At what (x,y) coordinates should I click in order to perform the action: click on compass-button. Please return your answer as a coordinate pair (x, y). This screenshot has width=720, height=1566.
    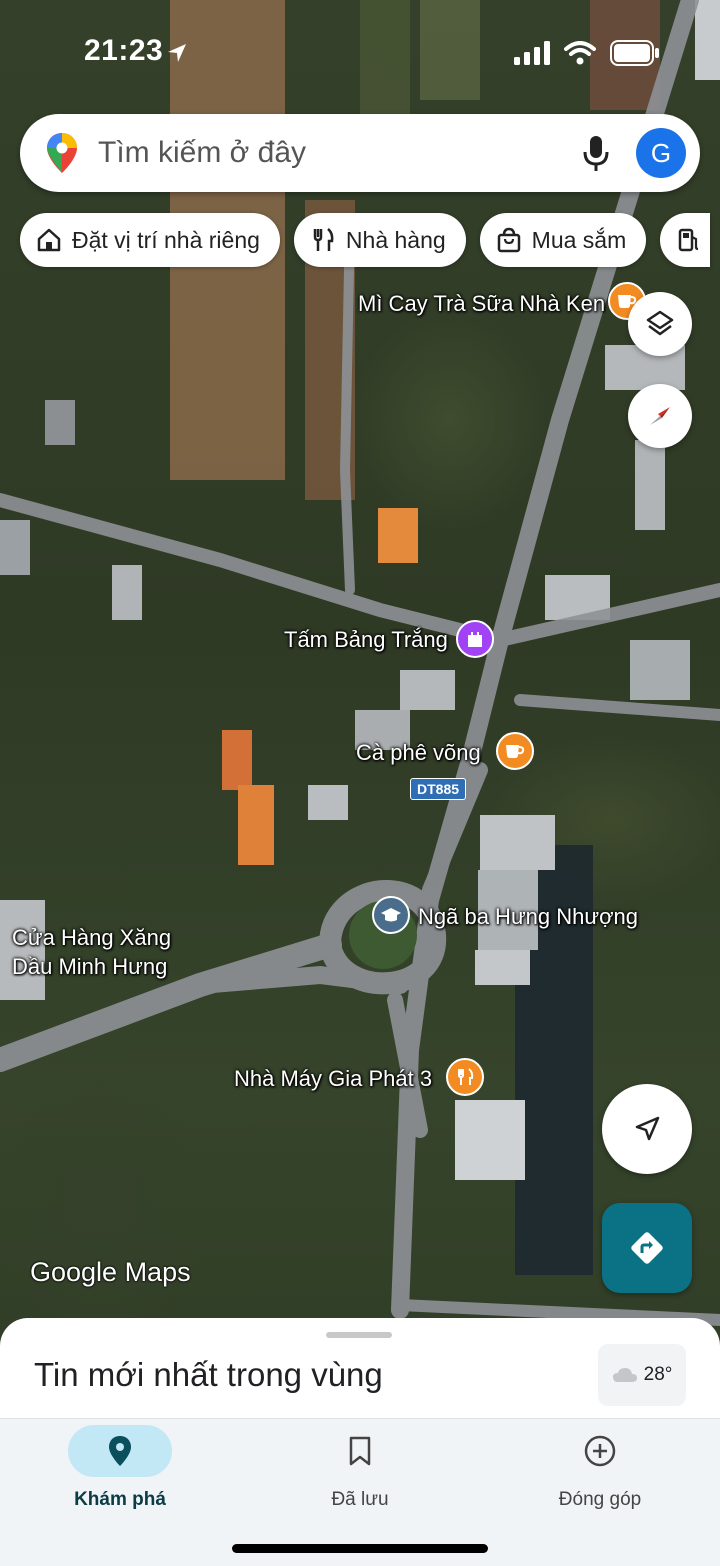
    Looking at the image, I should click on (660, 416).